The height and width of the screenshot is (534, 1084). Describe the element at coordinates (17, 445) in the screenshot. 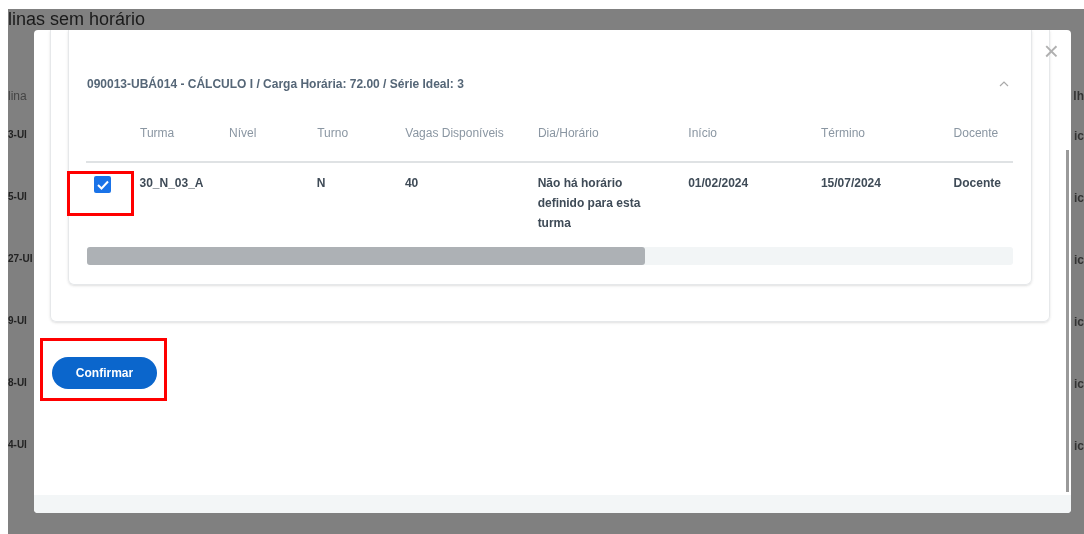

I see `row-code: 4-UI` at that location.